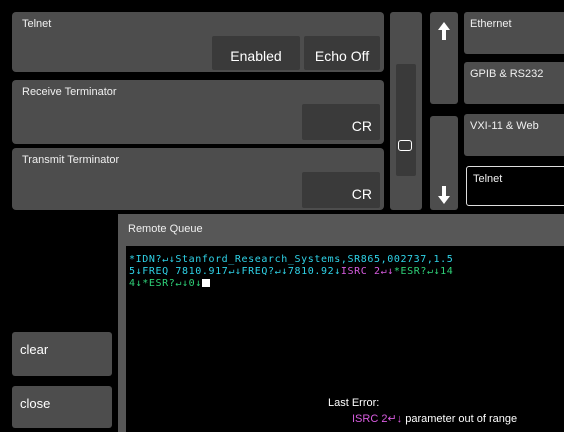 This screenshot has width=564, height=432. Describe the element at coordinates (514, 83) in the screenshot. I see `tab-gpib-rs232: GPIB & RS232` at that location.